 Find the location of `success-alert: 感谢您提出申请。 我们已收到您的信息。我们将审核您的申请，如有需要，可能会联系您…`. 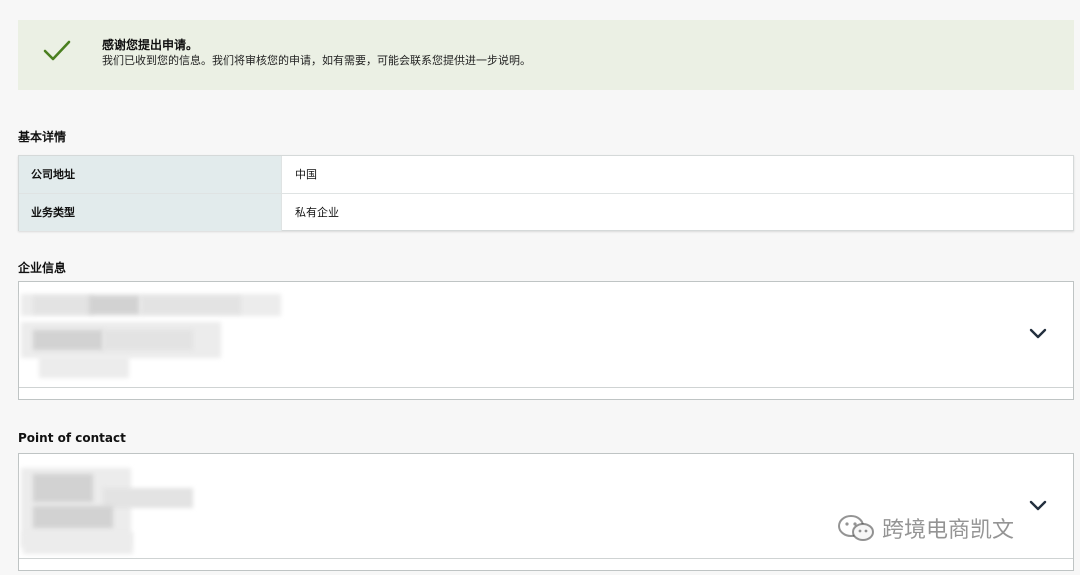

success-alert: 感谢您提出申请。 我们已收到您的信息。我们将审核您的申请，如有需要，可能会联系您… is located at coordinates (546, 55).